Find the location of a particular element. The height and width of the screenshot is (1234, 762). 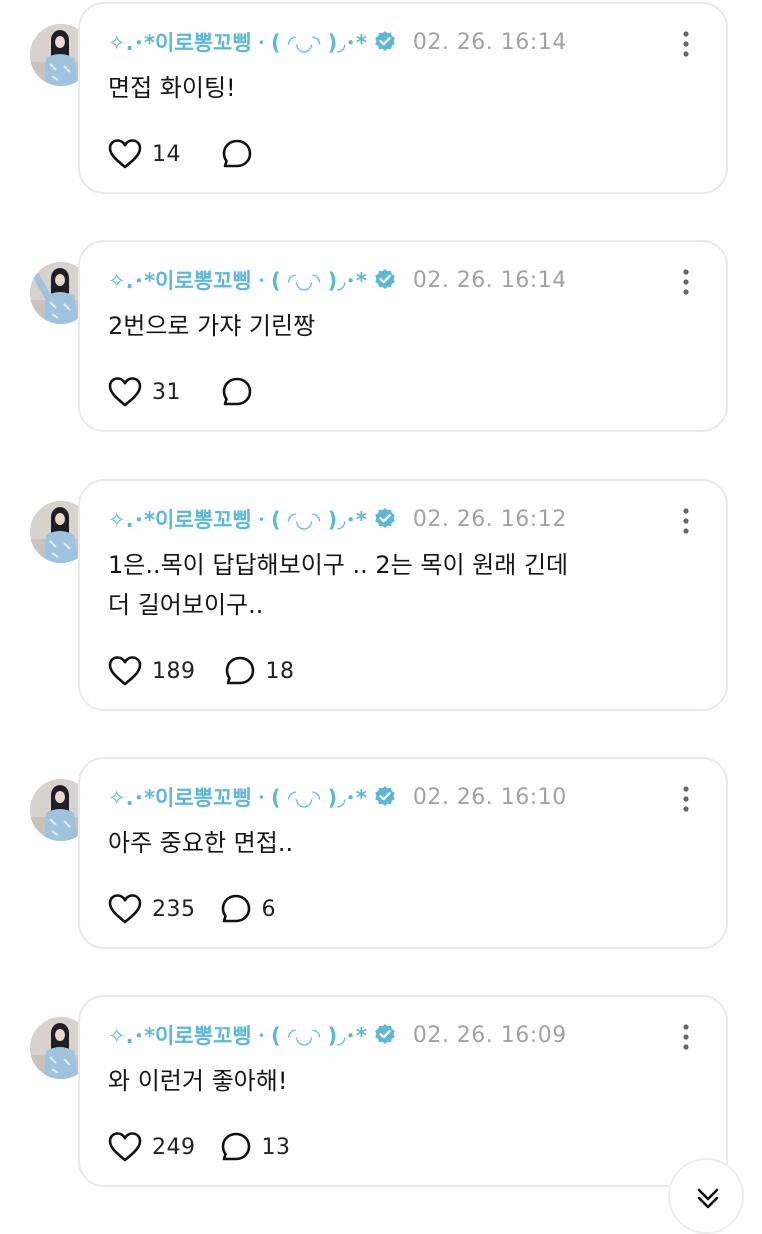

post-content: 면접 화이팅! is located at coordinates (172, 88).